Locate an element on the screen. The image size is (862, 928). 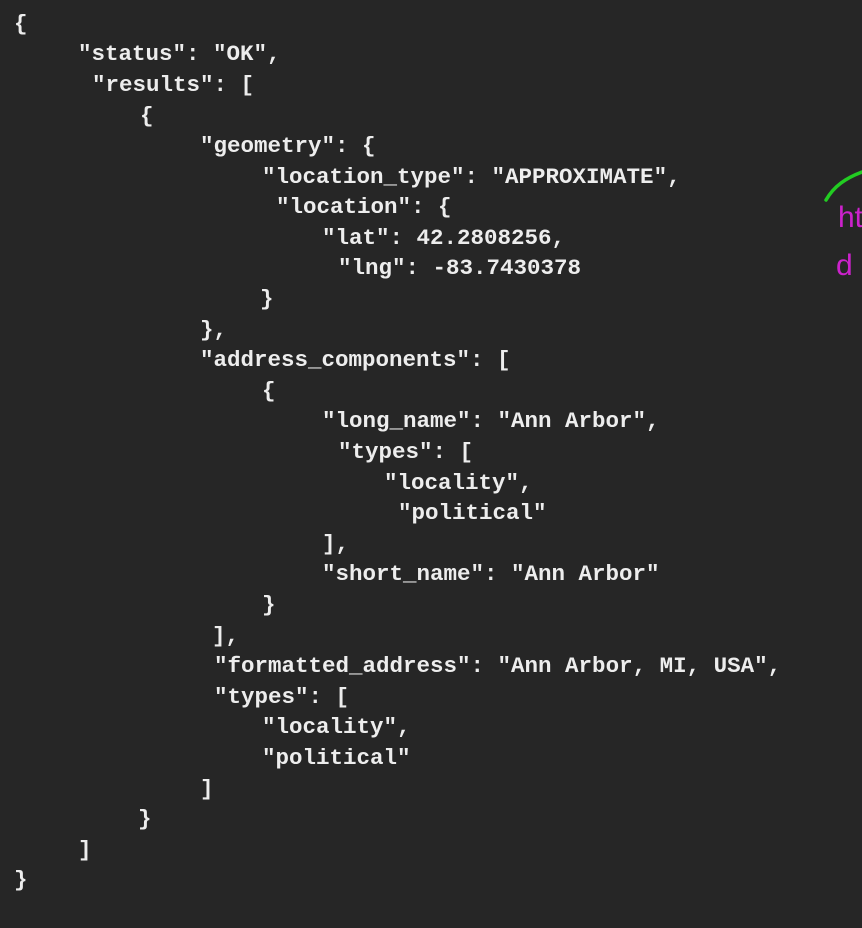
code-line: "lng": -83.7430378 is located at coordinates (460, 268).